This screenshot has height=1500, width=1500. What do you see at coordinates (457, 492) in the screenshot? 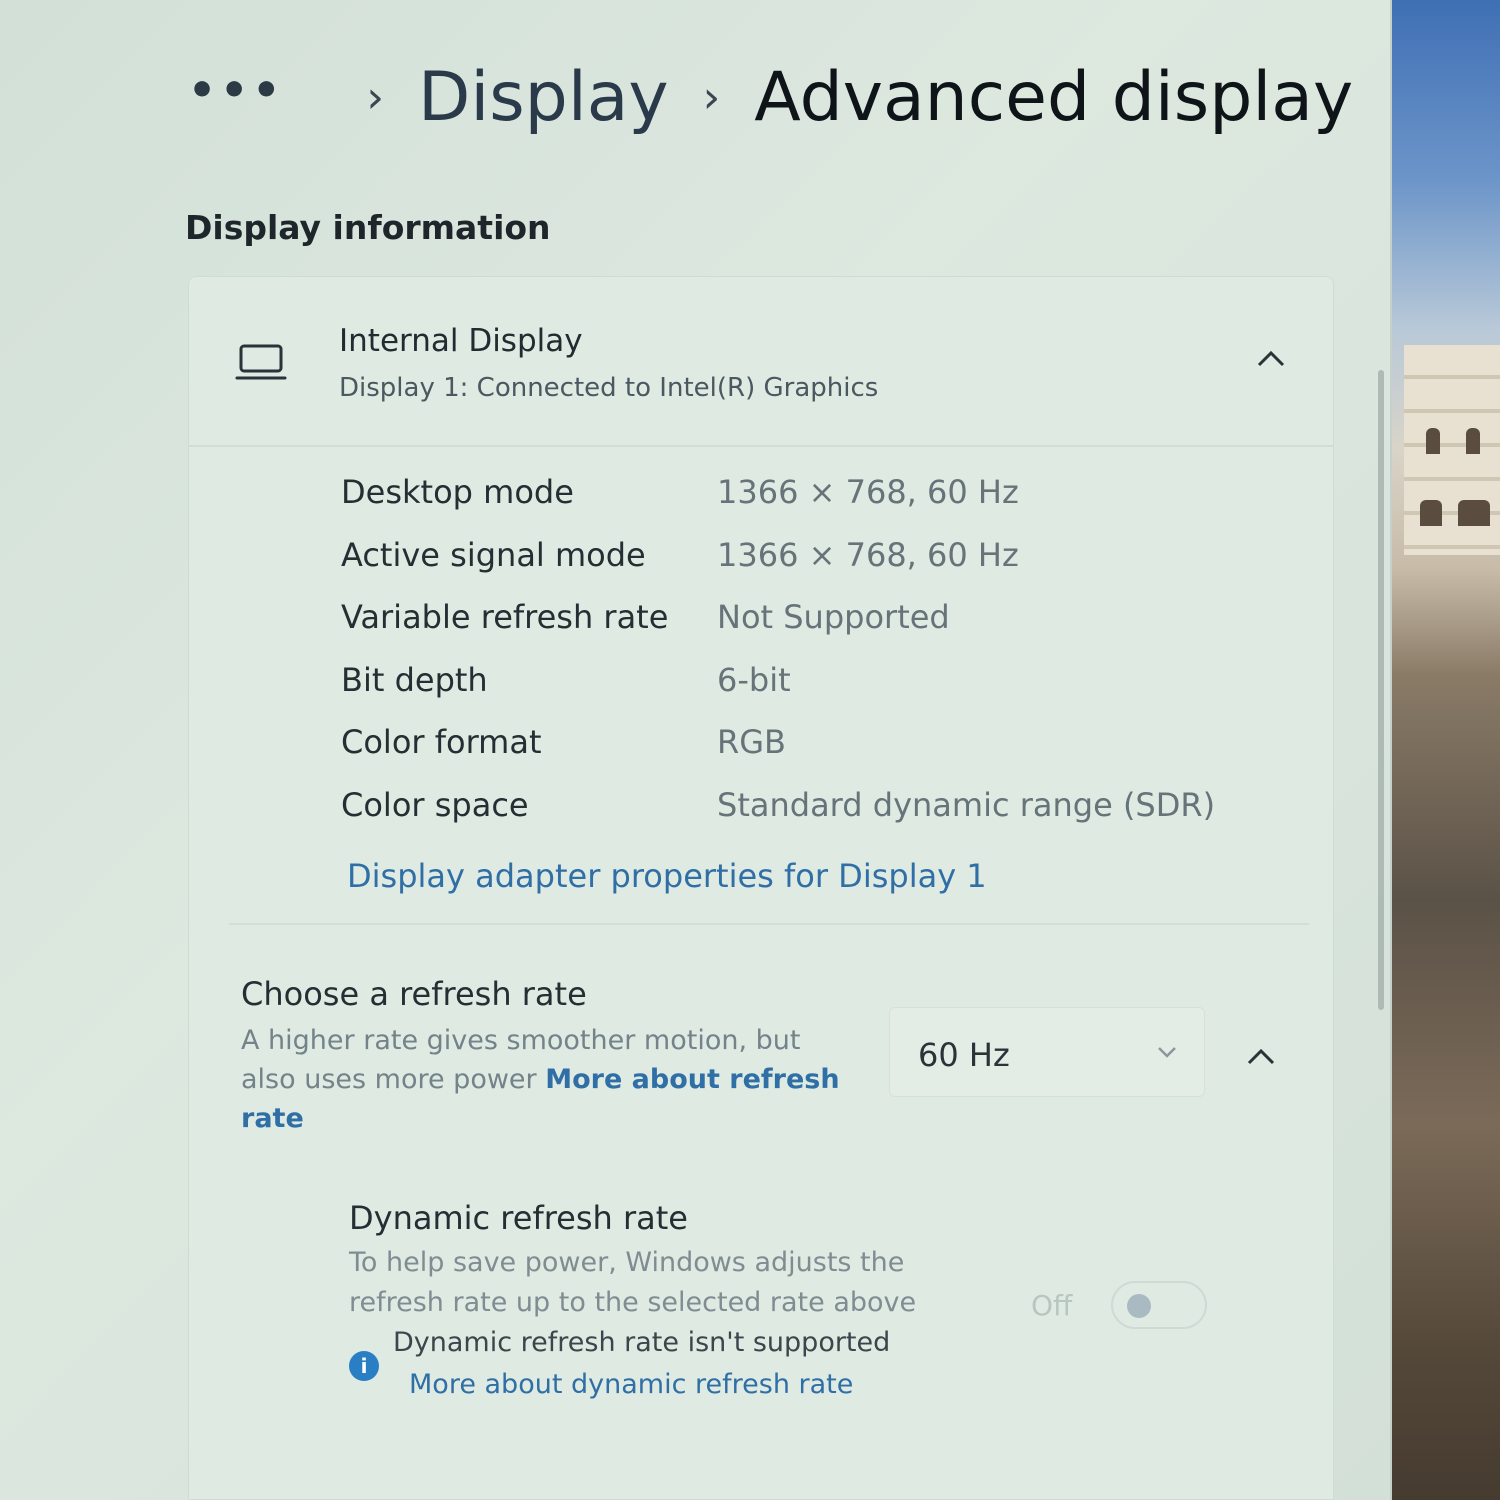
I see `info-label: Desktop mode` at bounding box center [457, 492].